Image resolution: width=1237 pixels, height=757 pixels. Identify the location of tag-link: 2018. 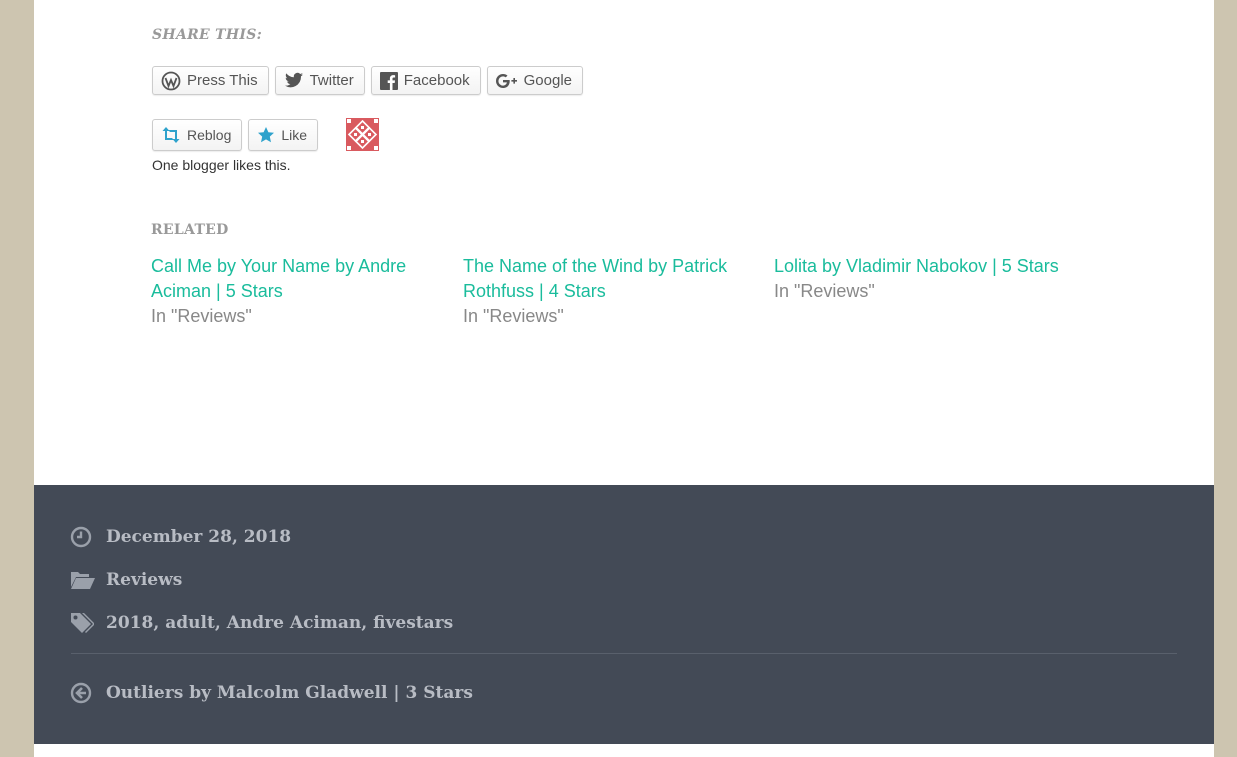
(129, 623).